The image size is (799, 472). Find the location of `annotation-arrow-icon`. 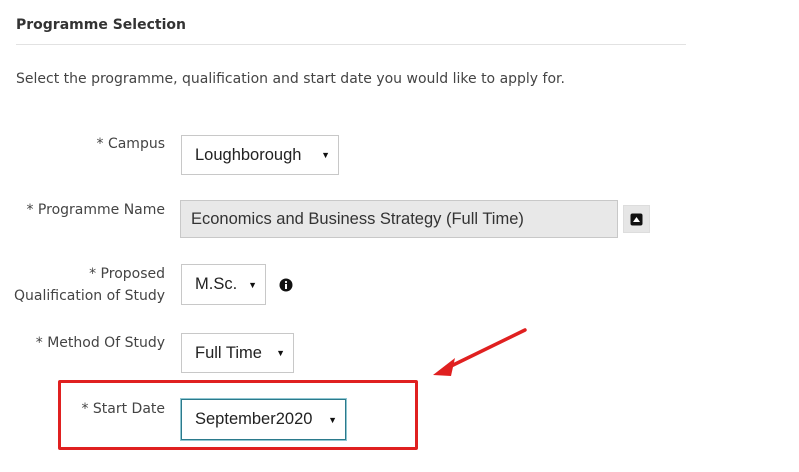

annotation-arrow-icon is located at coordinates (480, 352).